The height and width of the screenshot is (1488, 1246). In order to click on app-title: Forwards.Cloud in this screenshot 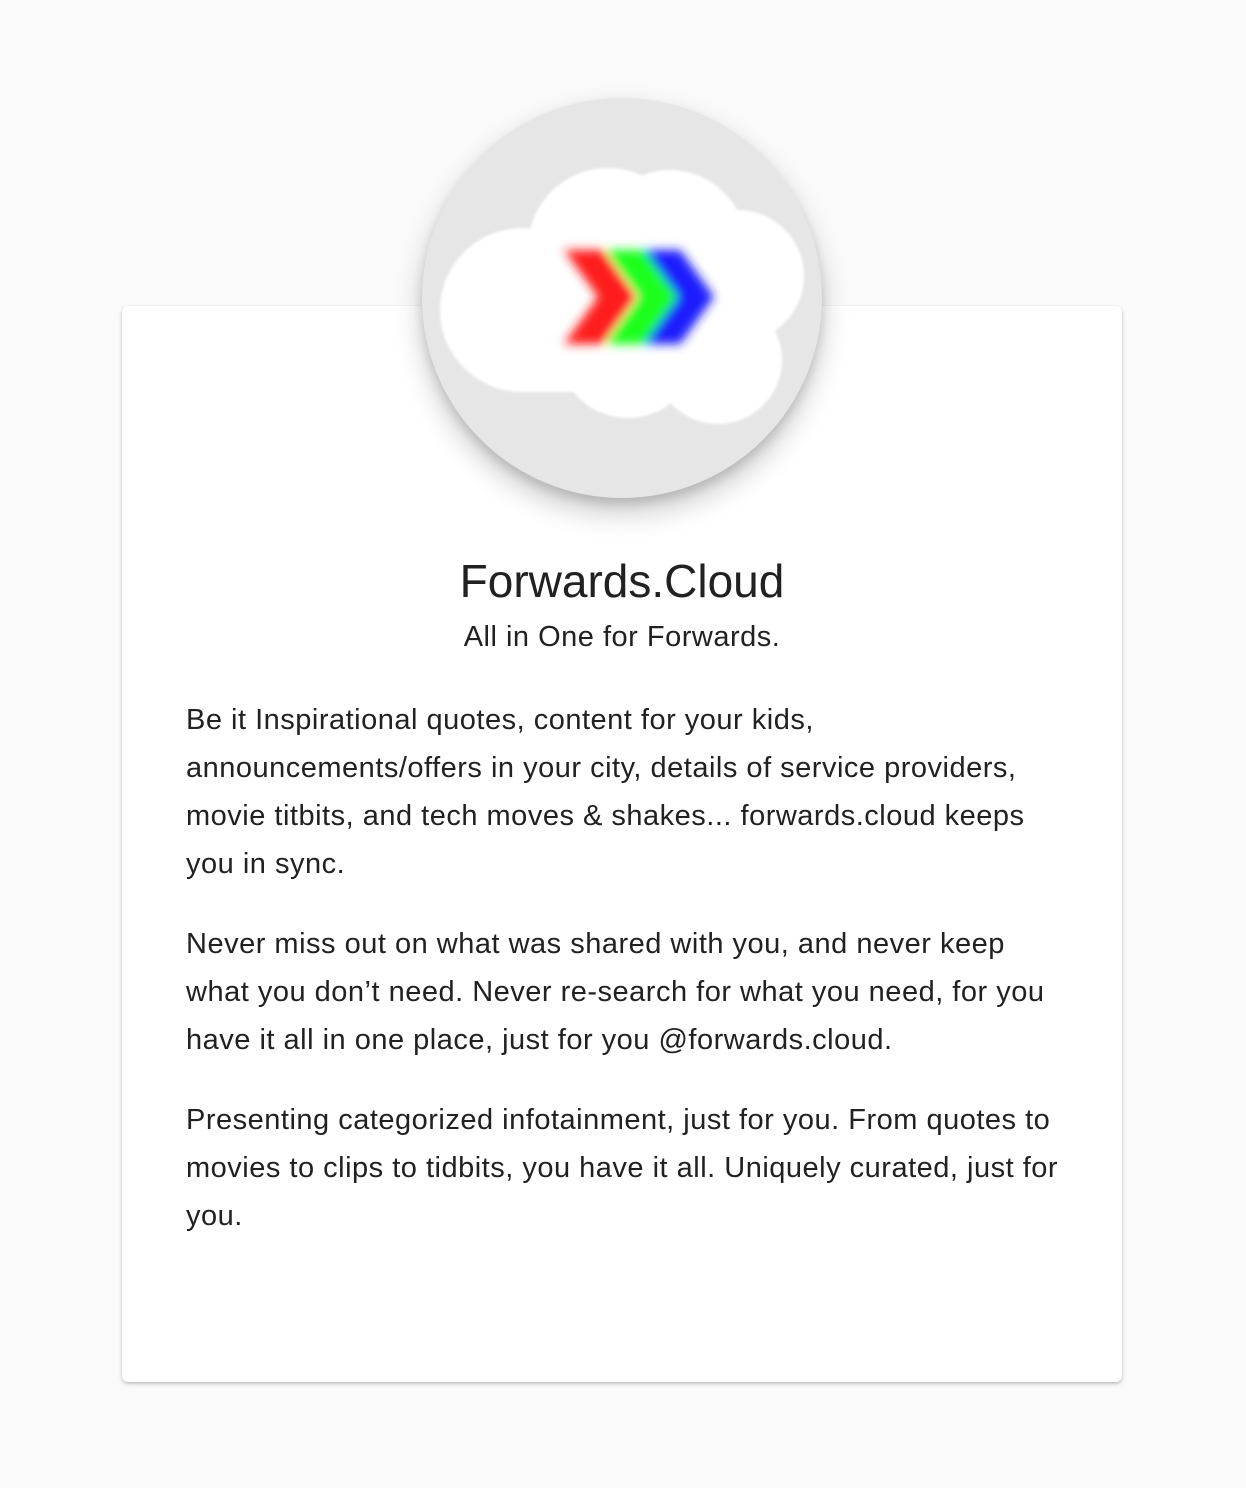, I will do `click(622, 581)`.